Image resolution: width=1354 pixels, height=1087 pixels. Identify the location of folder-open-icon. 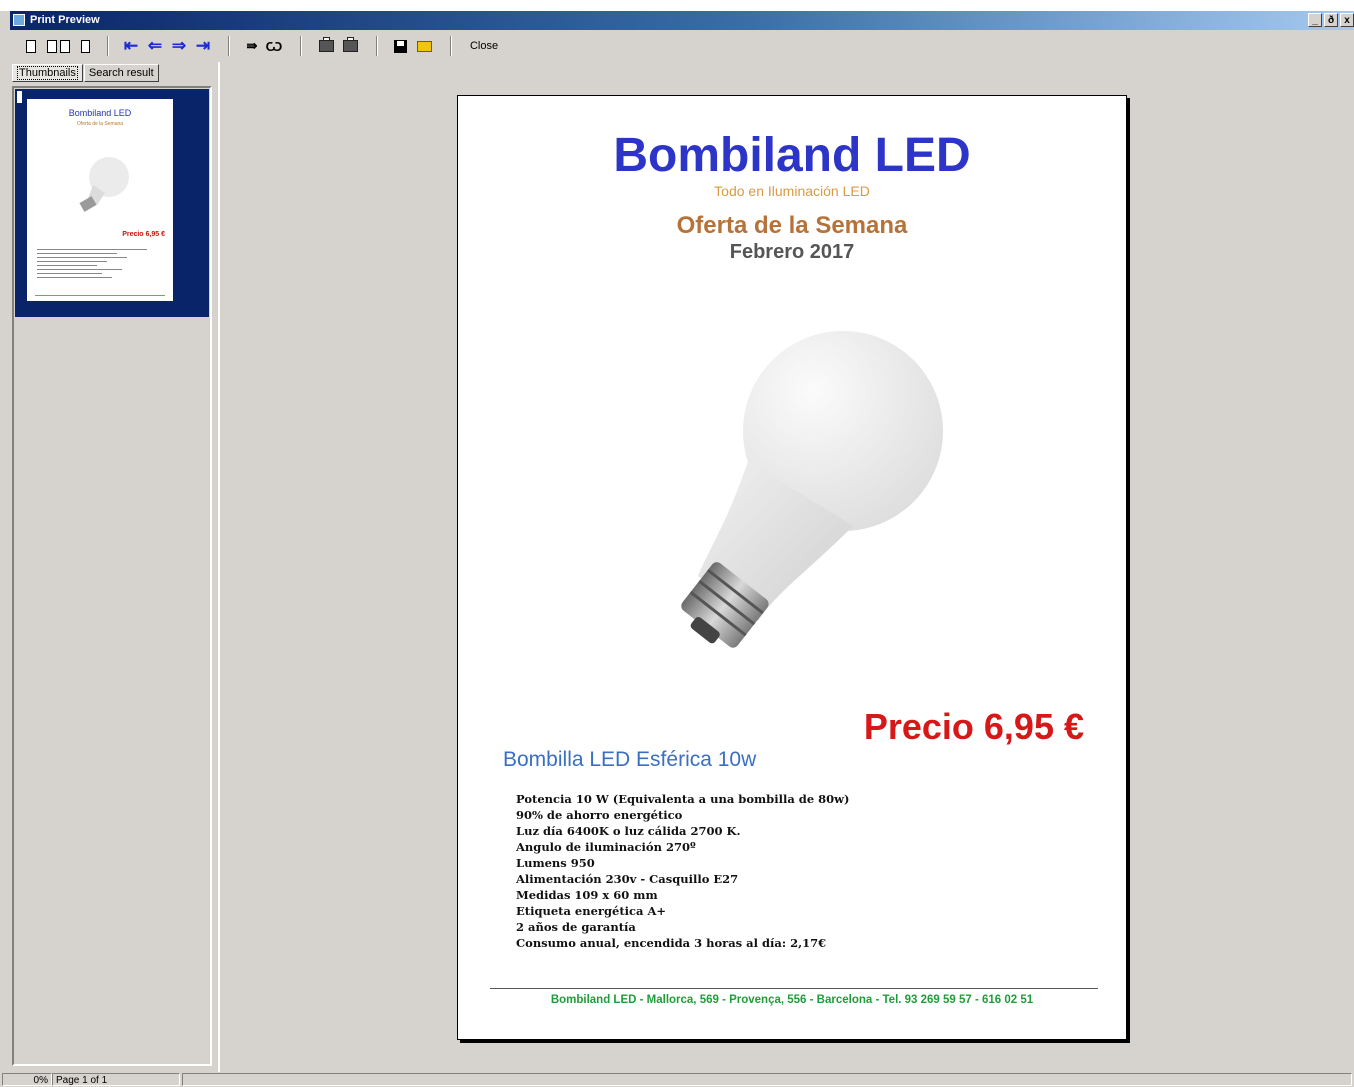
(424, 46).